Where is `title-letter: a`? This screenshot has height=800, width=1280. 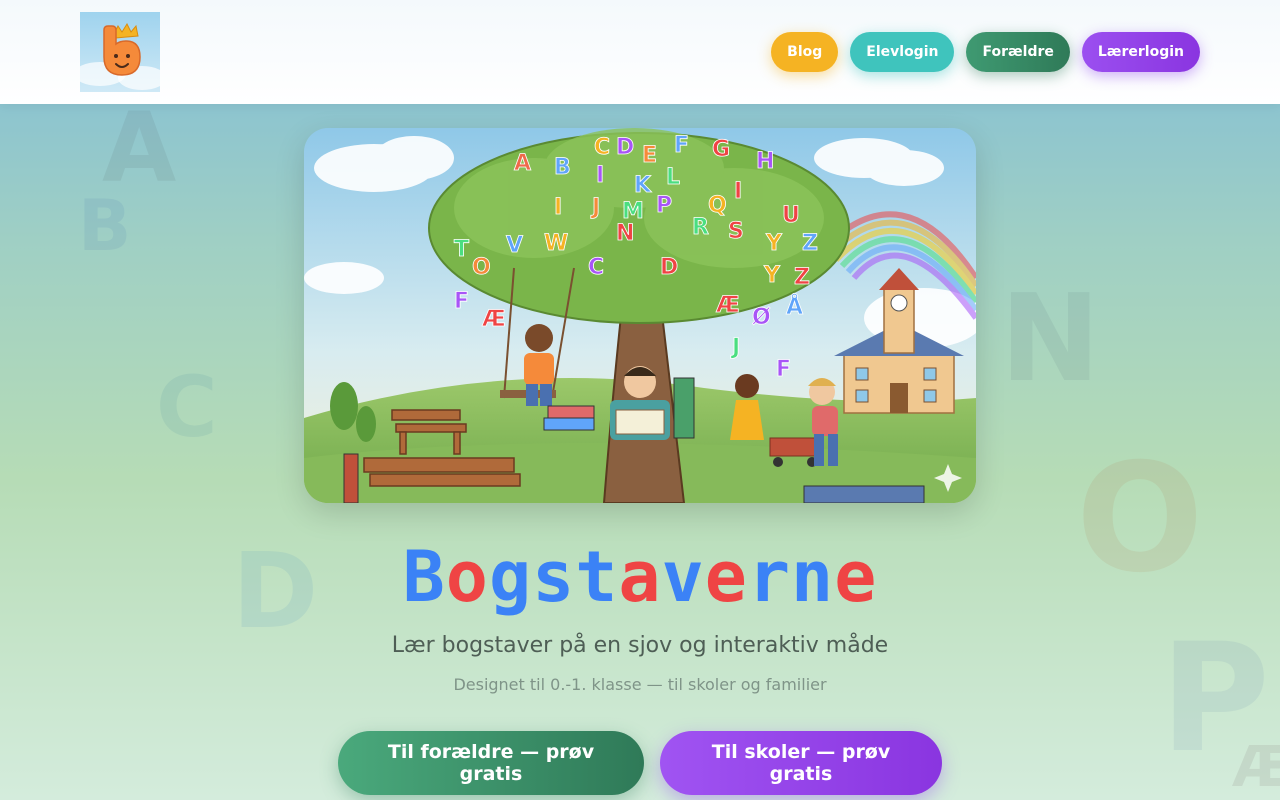
title-letter: a is located at coordinates (640, 577).